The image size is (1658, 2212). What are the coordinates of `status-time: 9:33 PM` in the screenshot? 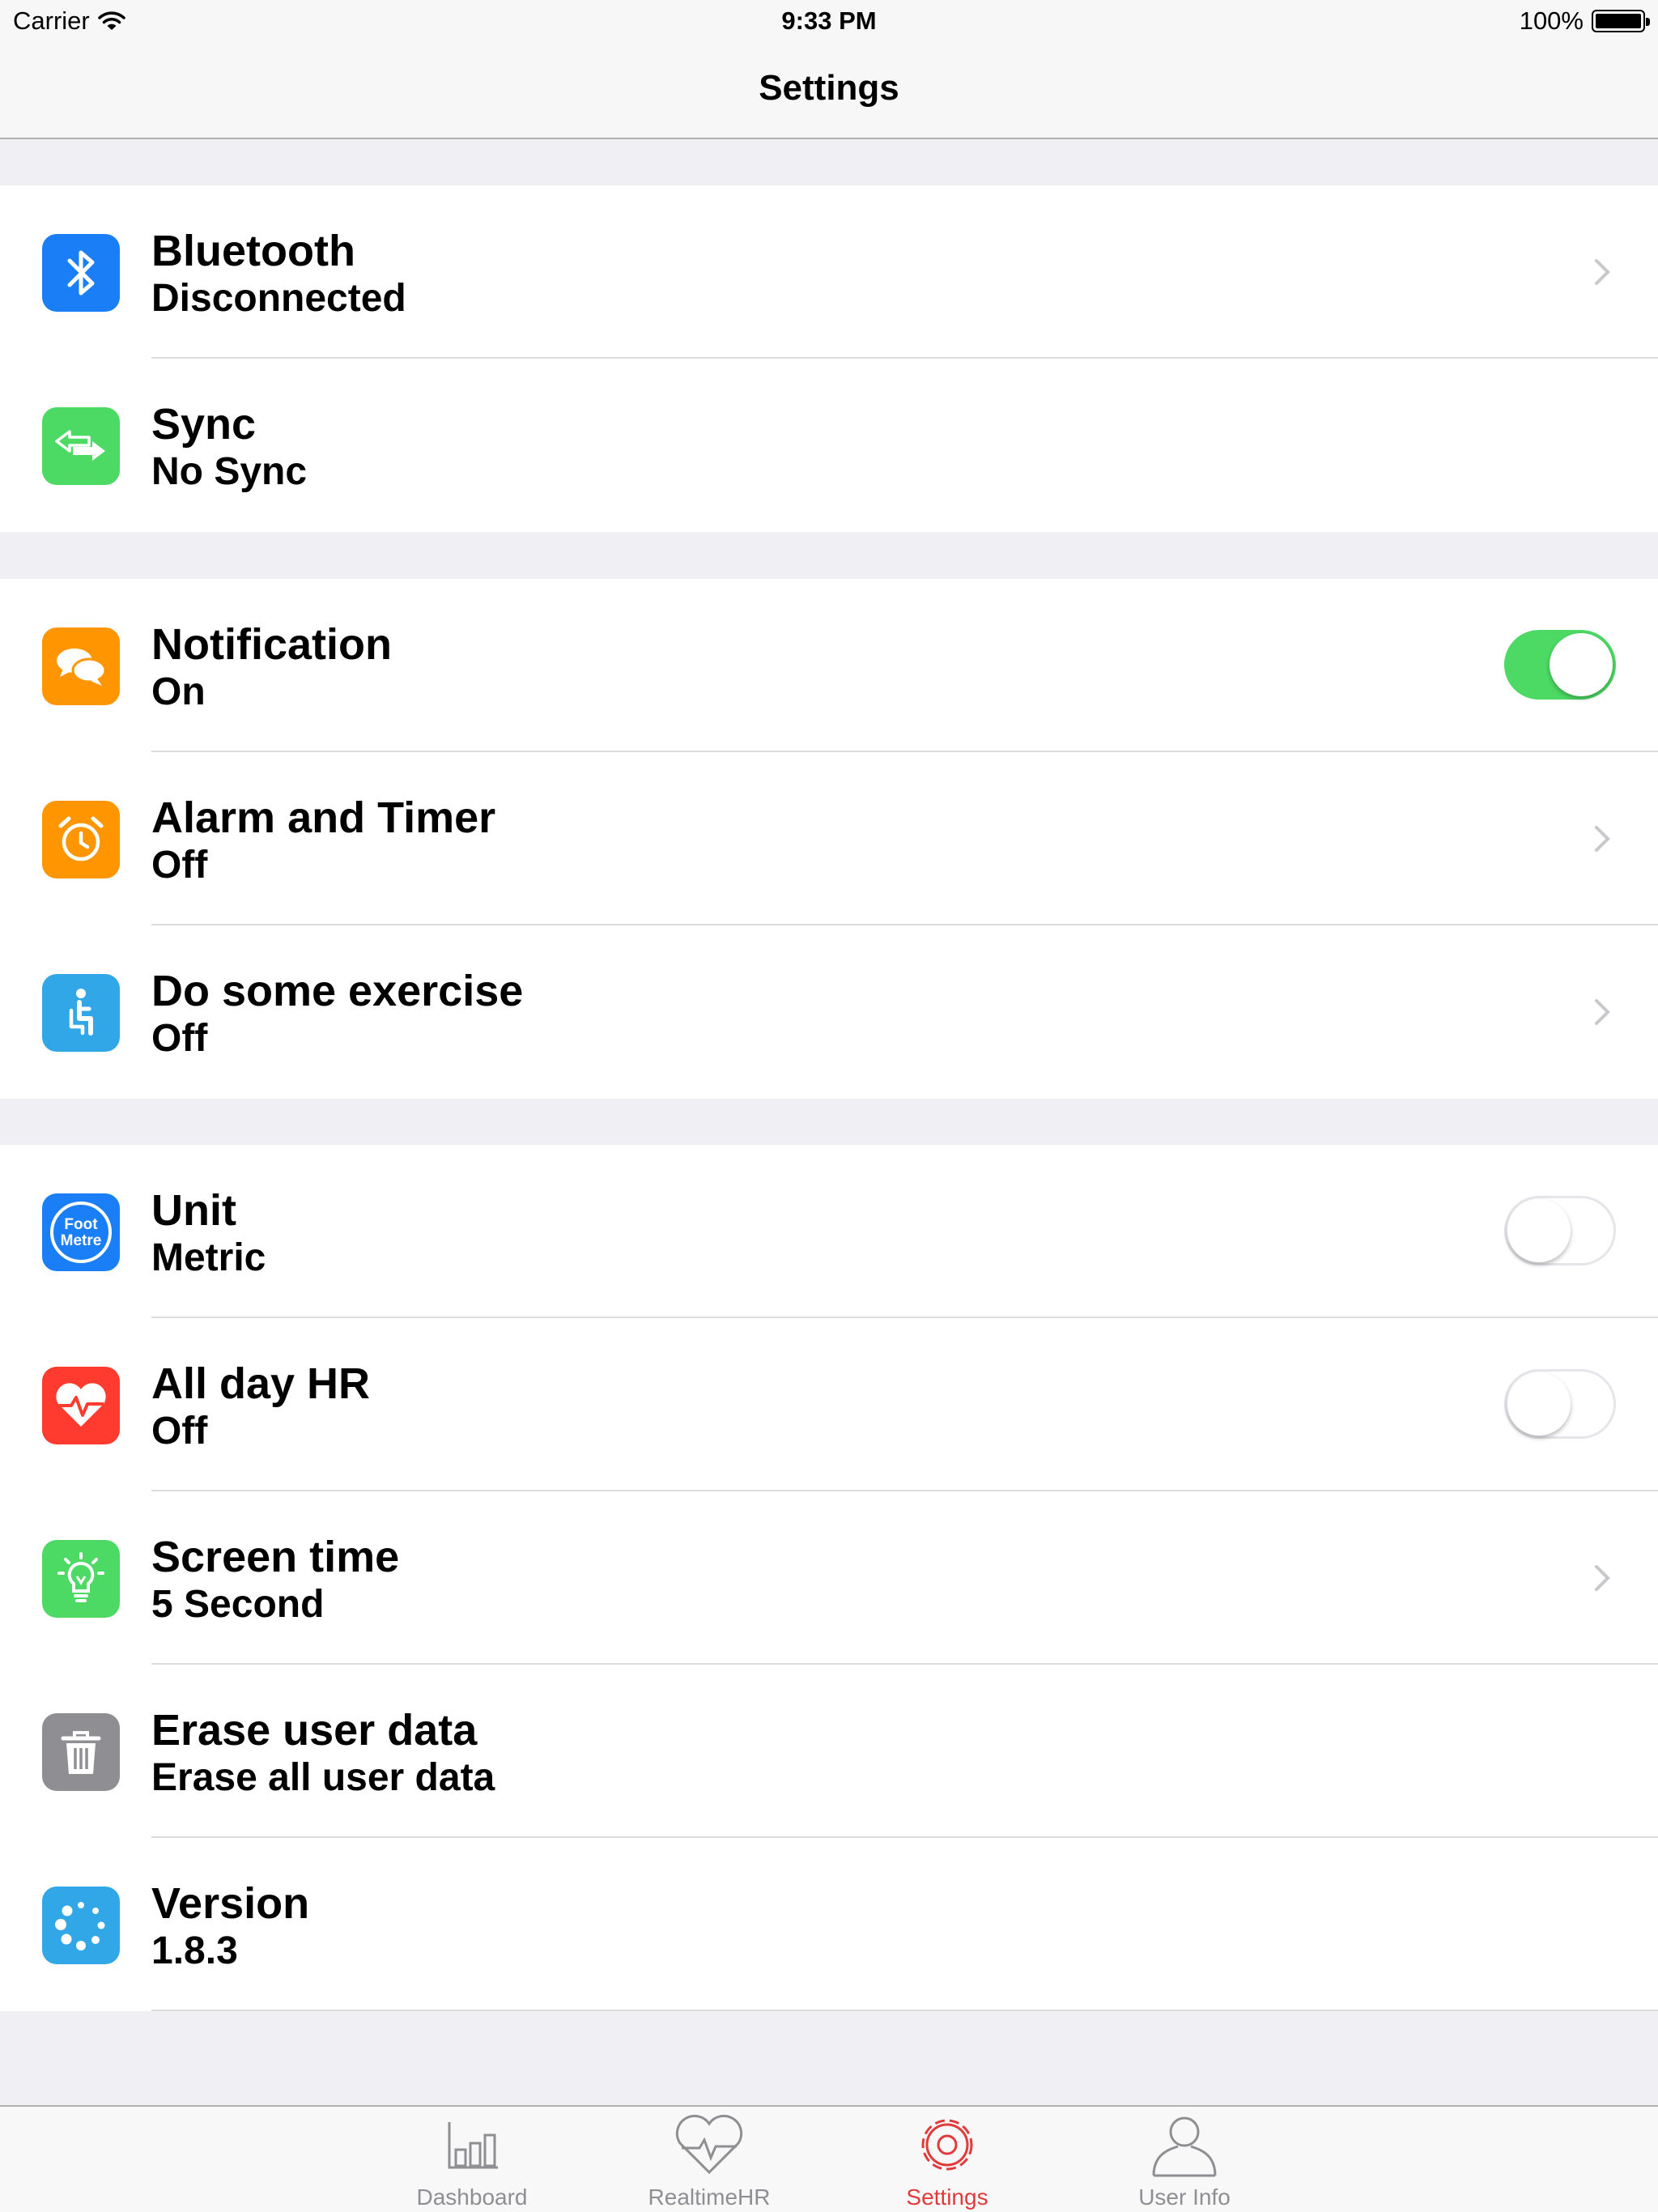 It's located at (829, 21).